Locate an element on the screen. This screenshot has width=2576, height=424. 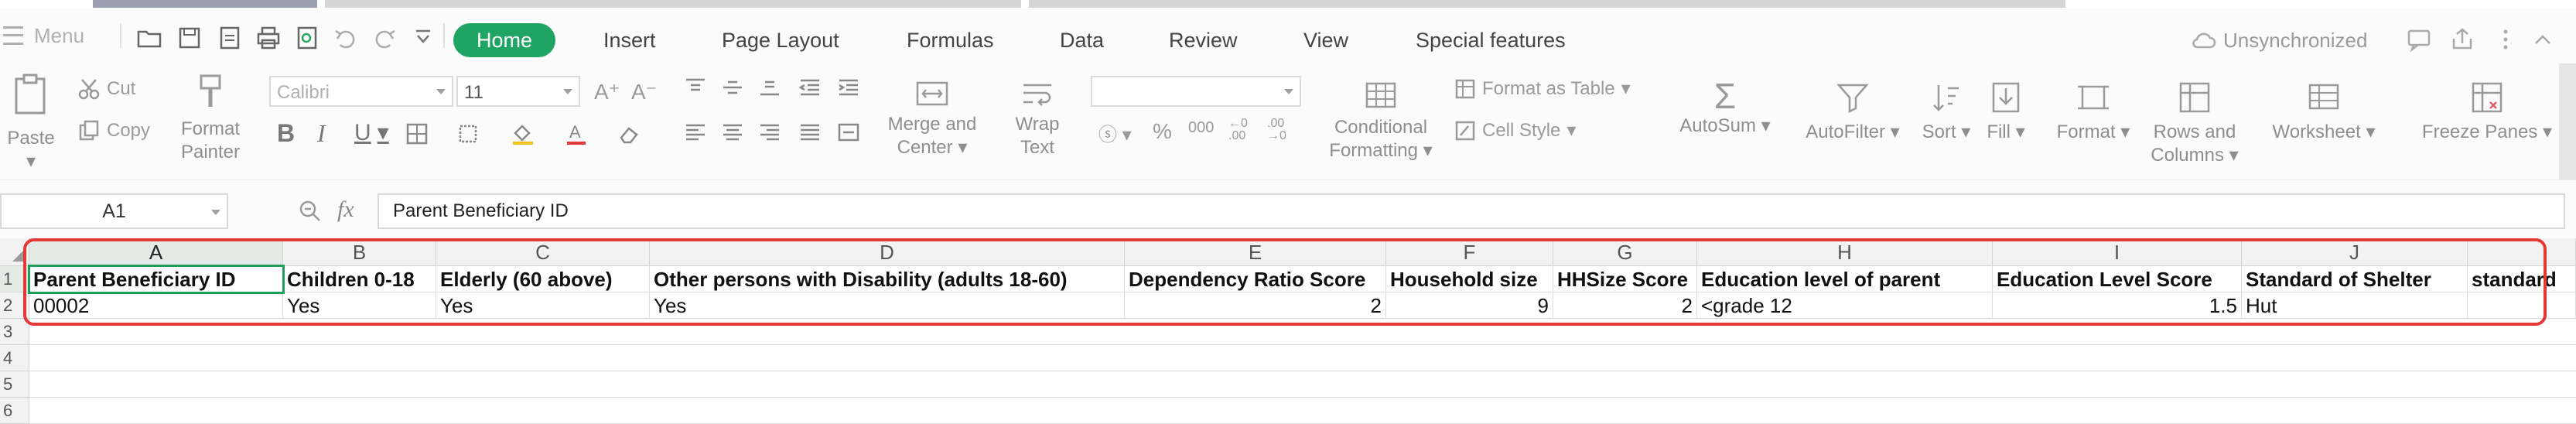
format-as-table-button: Format as Table ▾ is located at coordinates (1542, 89).